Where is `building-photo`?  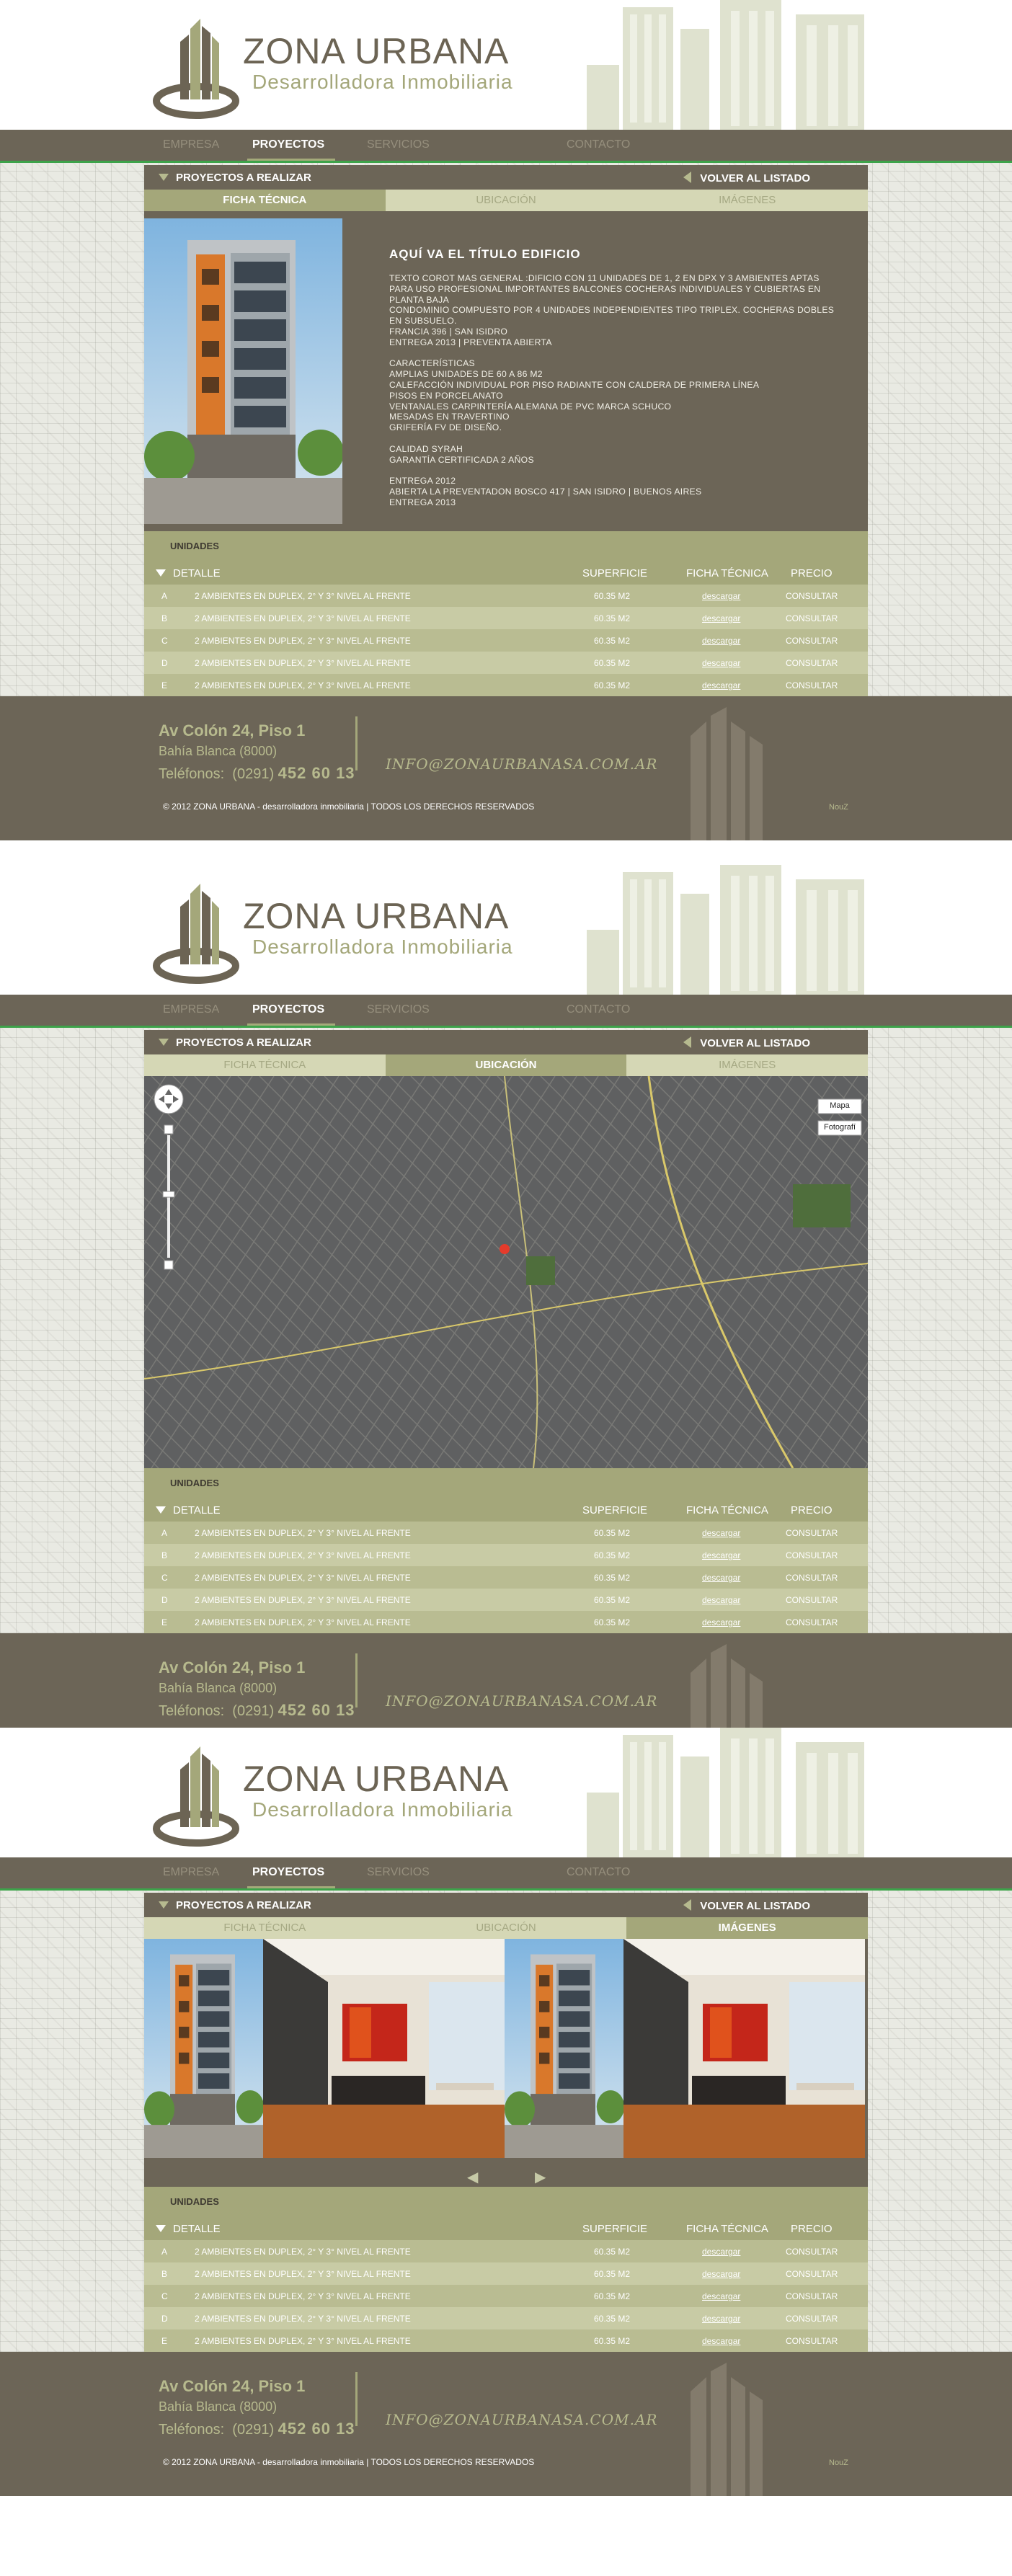 building-photo is located at coordinates (244, 371).